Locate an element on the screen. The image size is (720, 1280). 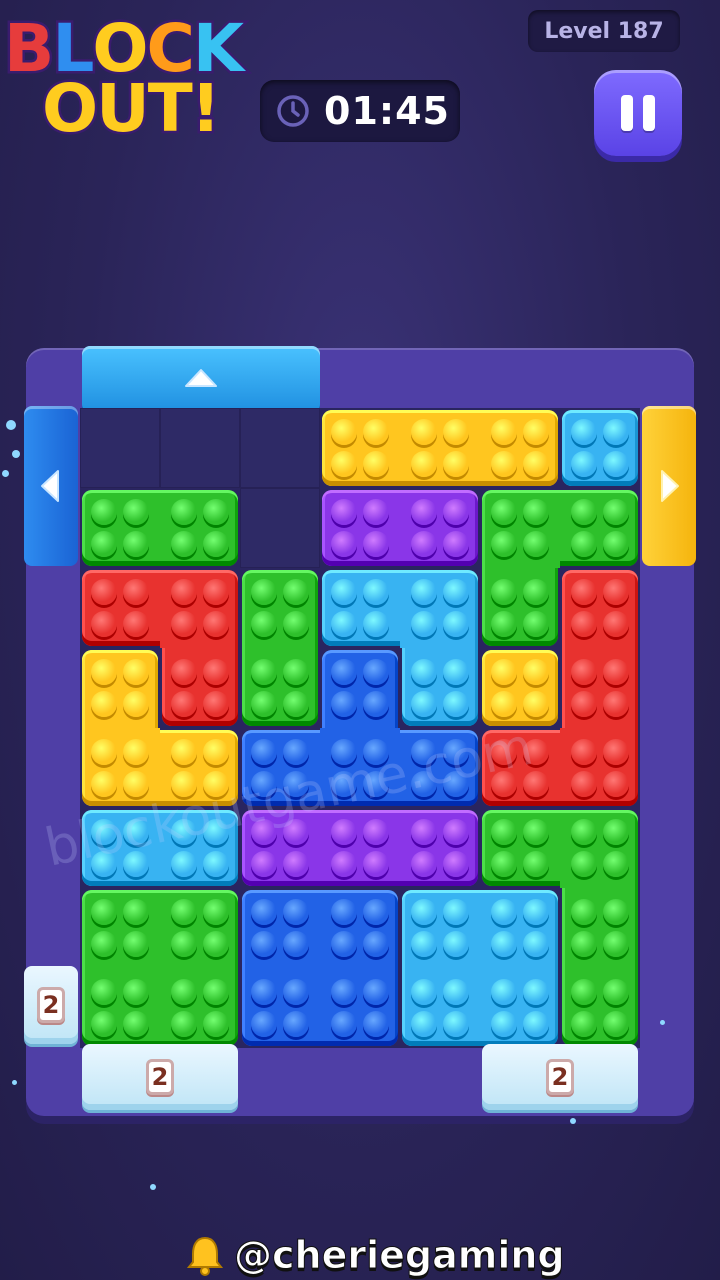
ice-count: 2 is located at coordinates (560, 1077).